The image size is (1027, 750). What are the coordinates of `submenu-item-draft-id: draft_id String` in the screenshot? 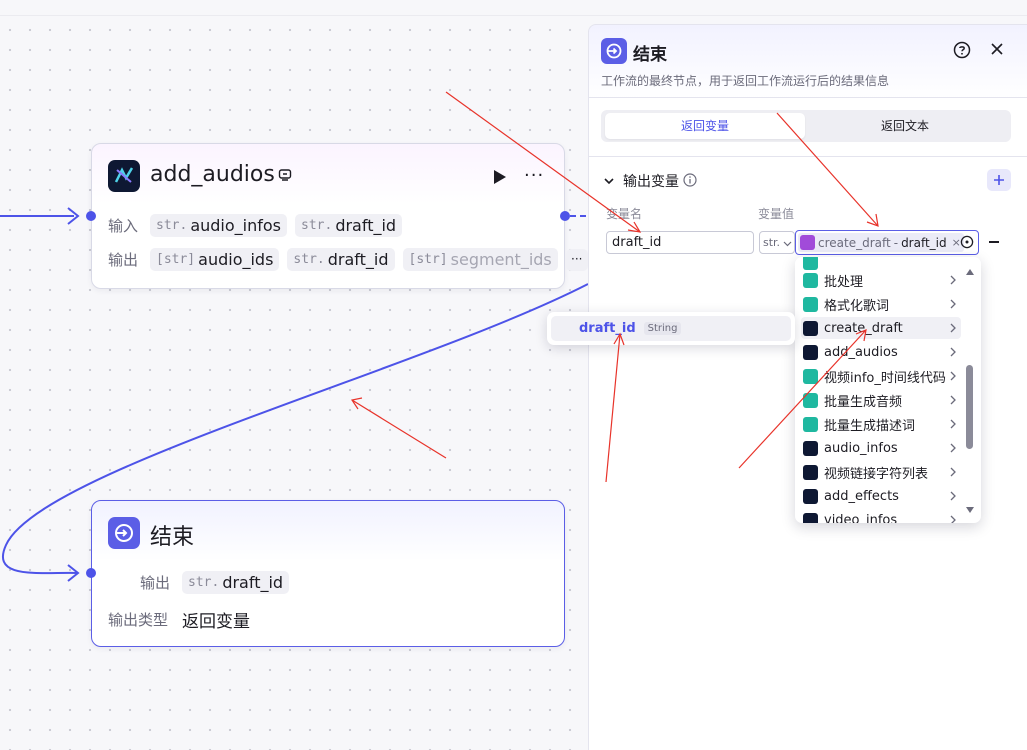 It's located at (671, 328).